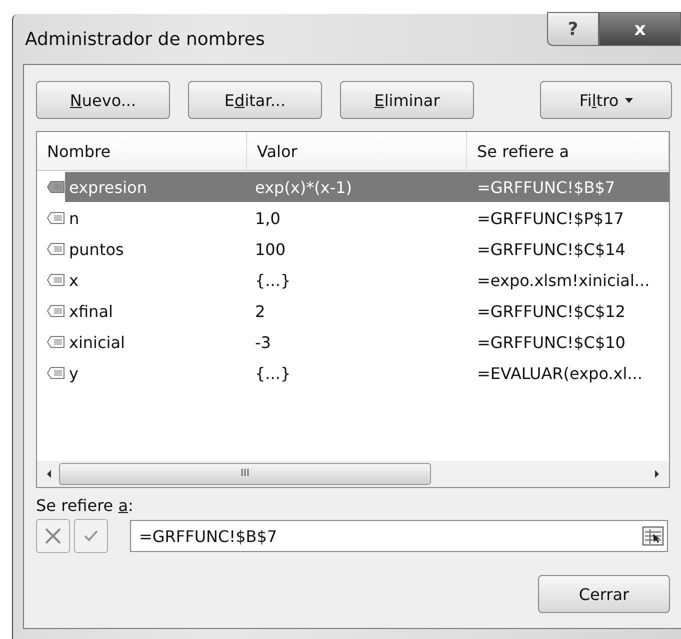  What do you see at coordinates (399, 536) in the screenshot?
I see `refers-to-field: =GRFFUNC!$B$7` at bounding box center [399, 536].